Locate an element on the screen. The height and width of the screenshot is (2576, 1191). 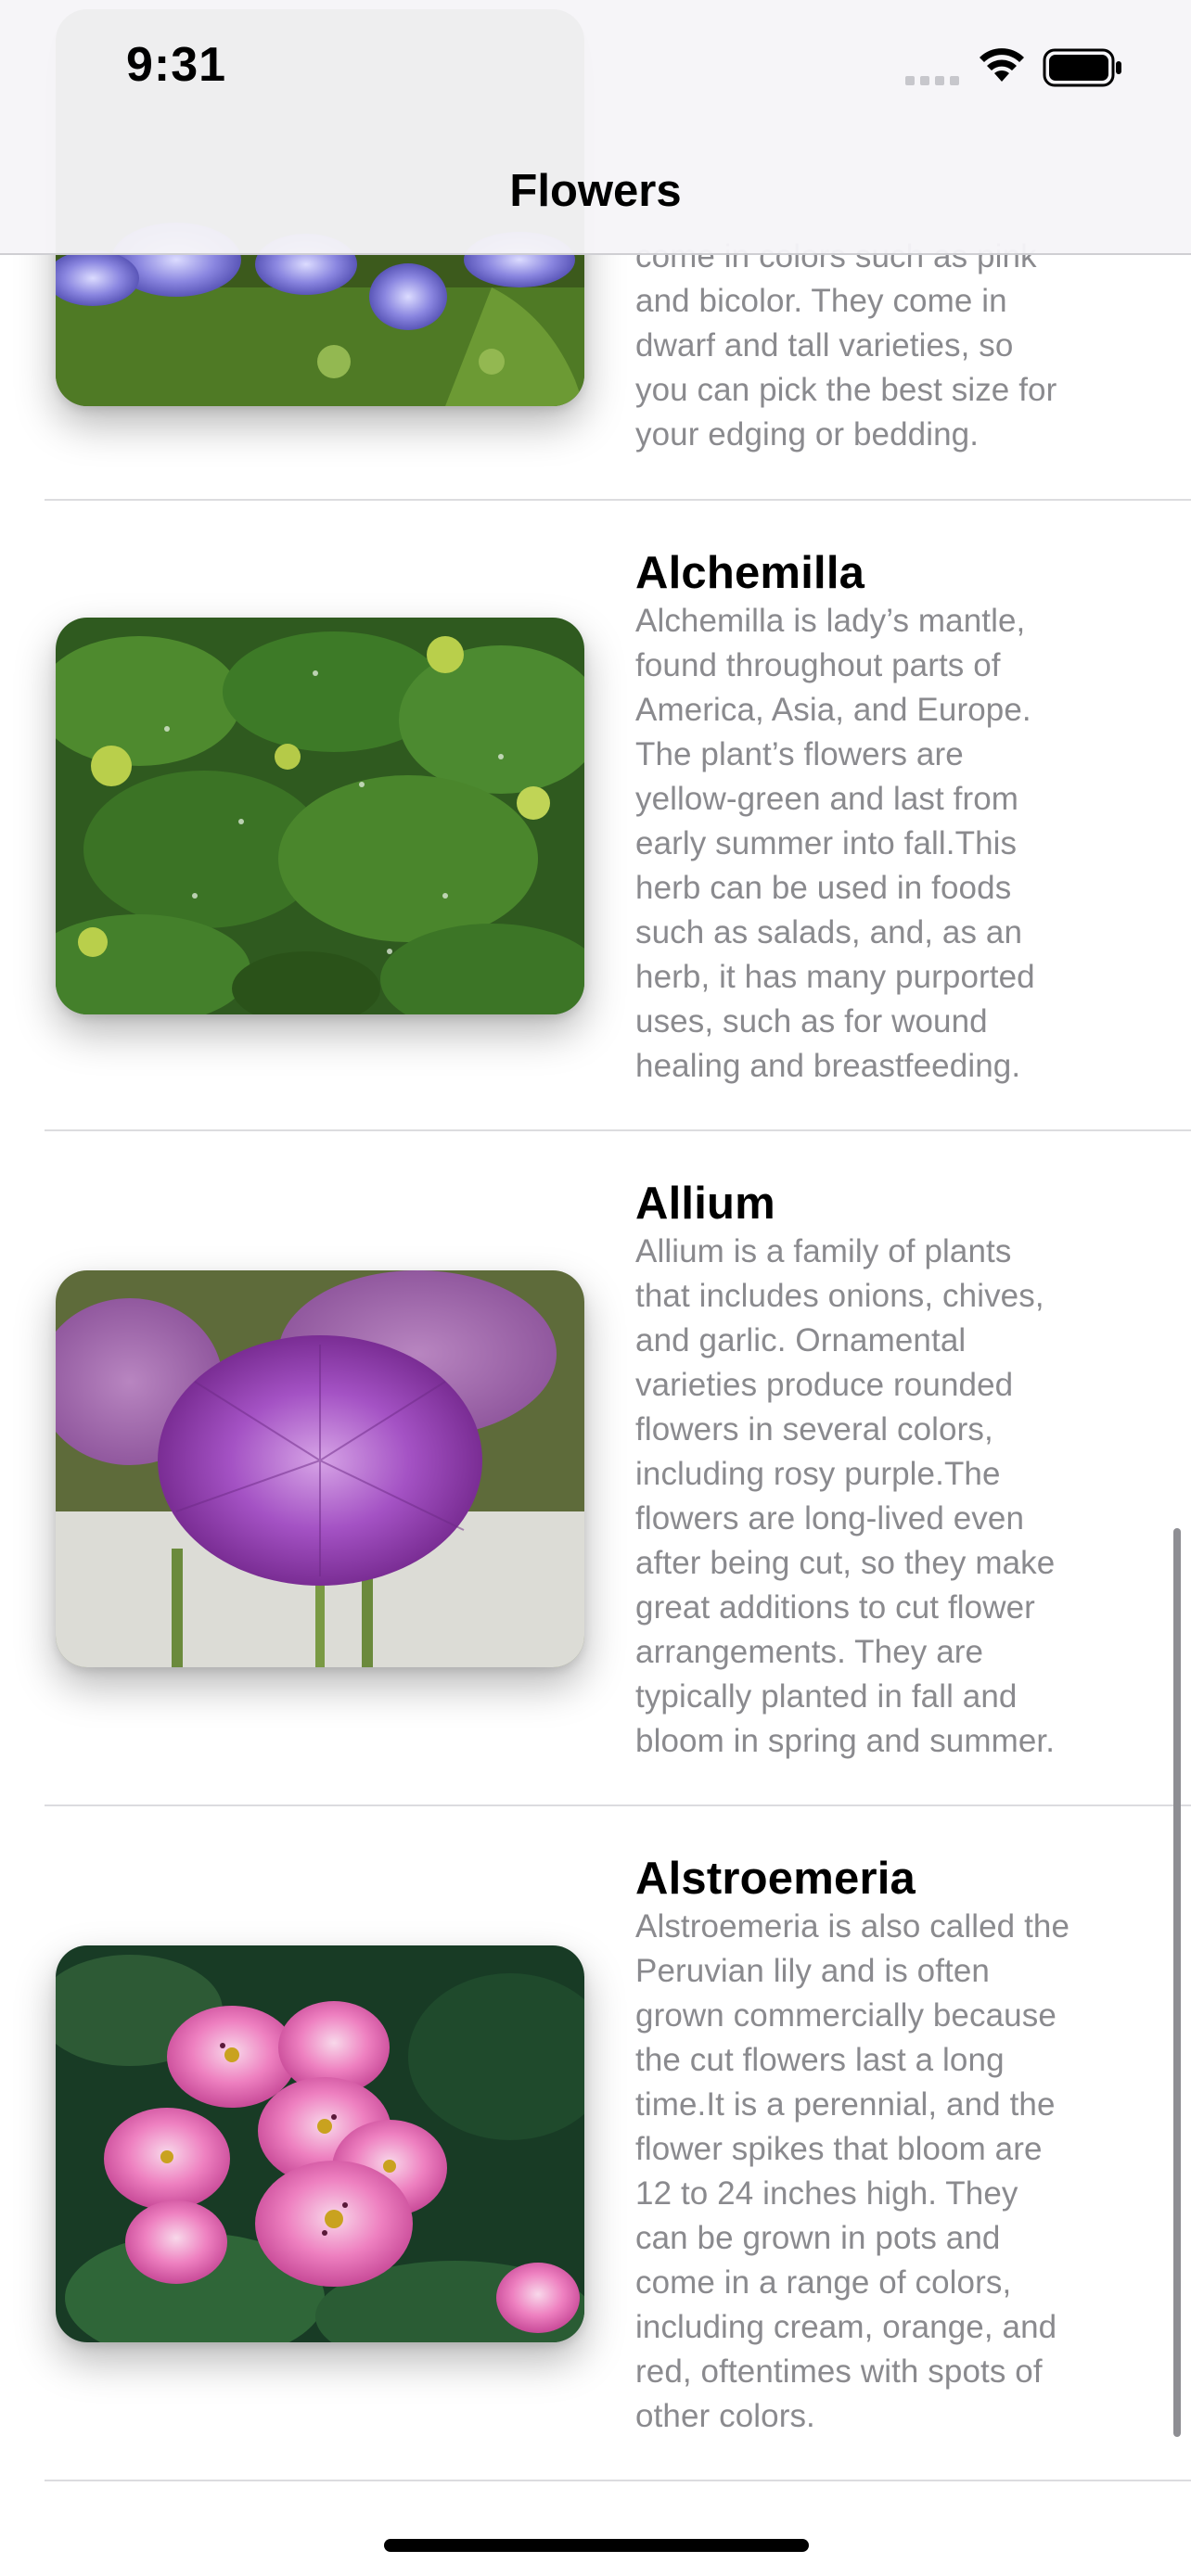
flower-title: Allium is located at coordinates (705, 1204).